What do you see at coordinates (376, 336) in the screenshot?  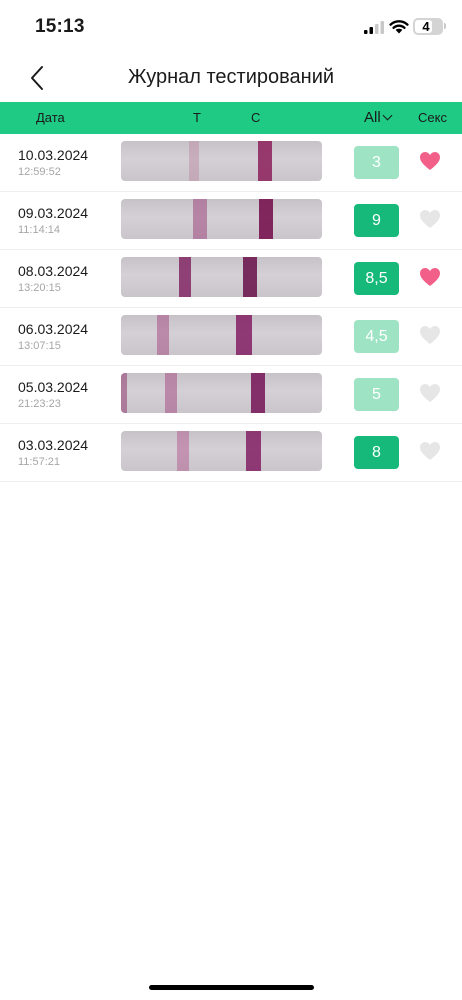 I see `result-badge: 4,5` at bounding box center [376, 336].